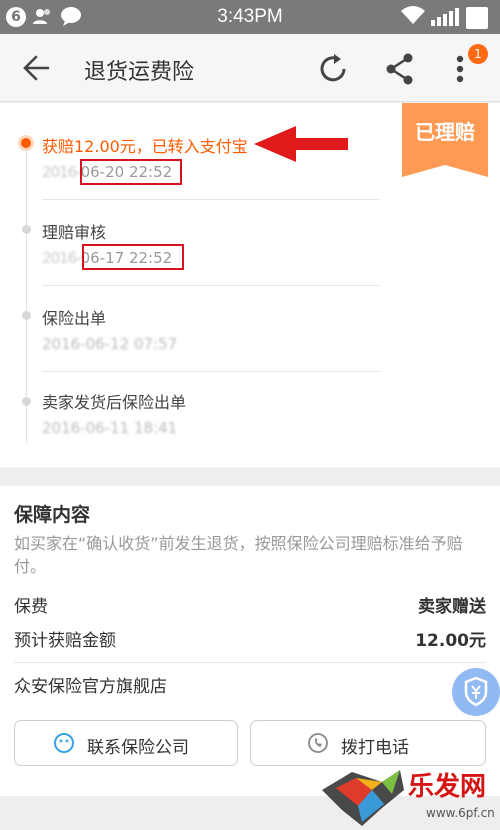 Image resolution: width=500 pixels, height=830 pixels. What do you see at coordinates (26, 143) in the screenshot?
I see `timeline-dot-active` at bounding box center [26, 143].